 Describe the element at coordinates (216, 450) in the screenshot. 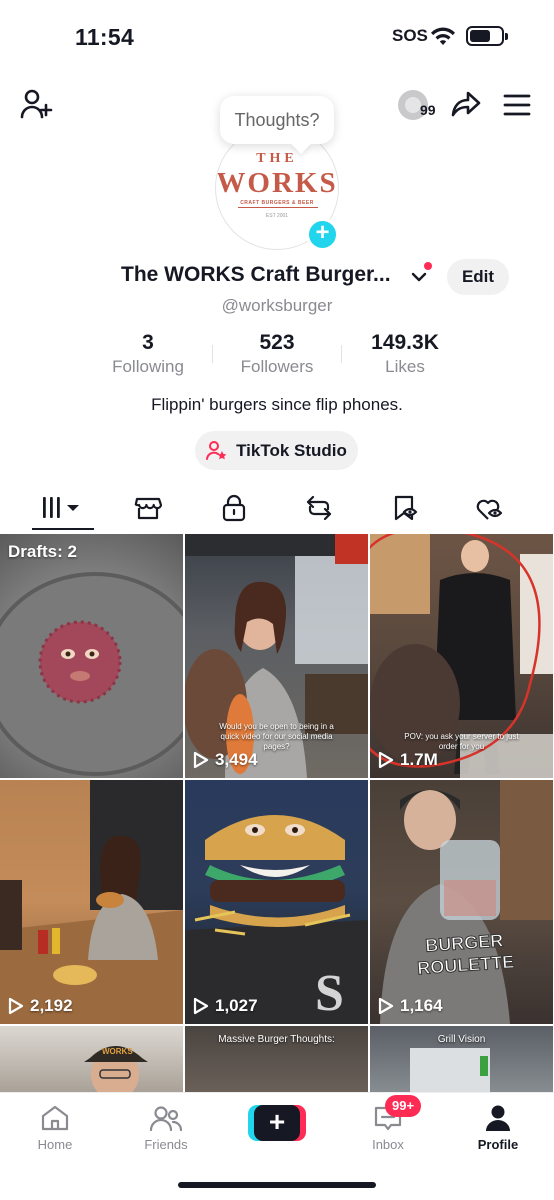

I see `studio-person-icon` at that location.